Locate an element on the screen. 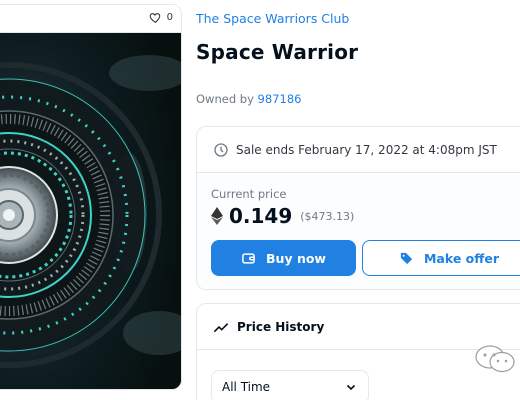  ethereum-icon is located at coordinates (217, 216).